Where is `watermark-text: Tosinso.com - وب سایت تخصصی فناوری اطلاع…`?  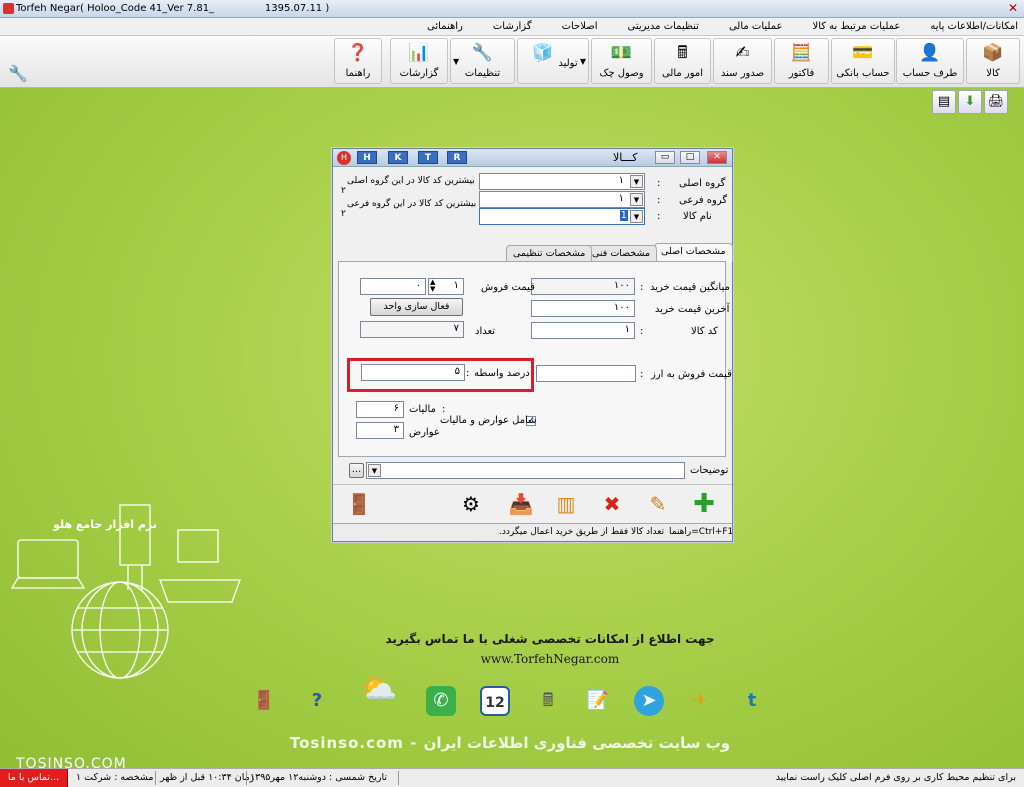
watermark-text: Tosinso.com - وب سایت تخصصی فناوری اطلاع… is located at coordinates (510, 743).